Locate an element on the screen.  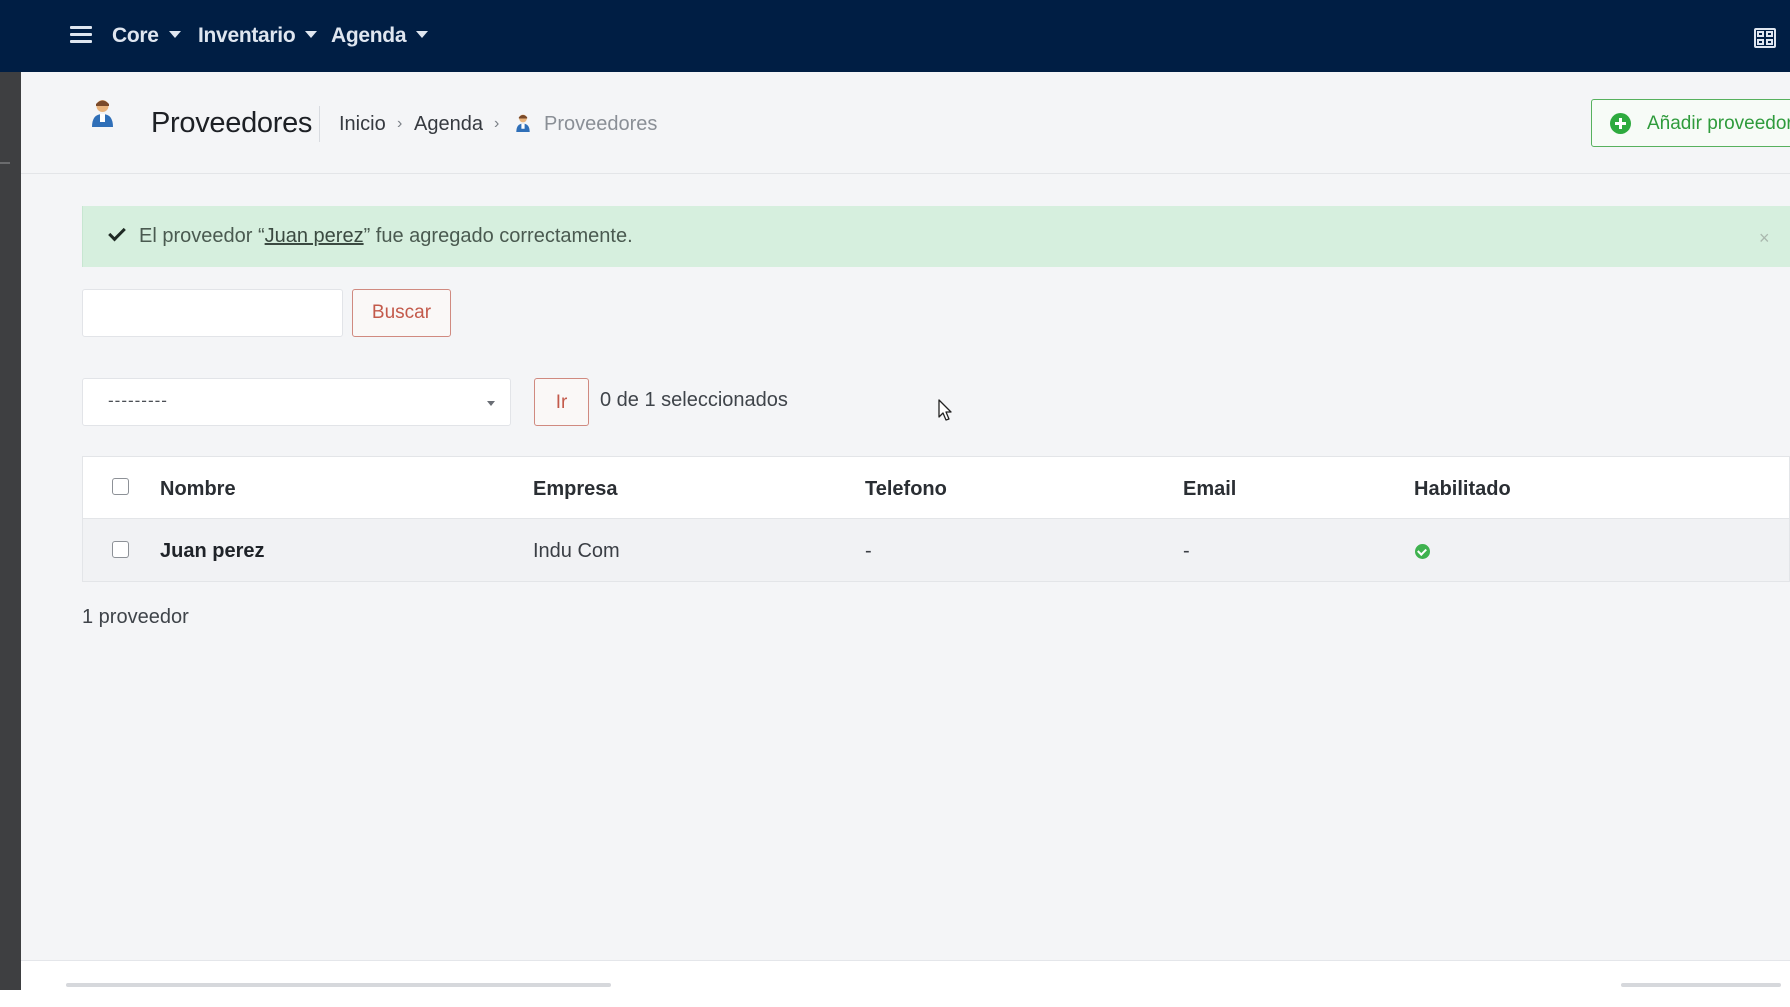
table-row: Juan perez Indu Com - - is located at coordinates (936, 550).